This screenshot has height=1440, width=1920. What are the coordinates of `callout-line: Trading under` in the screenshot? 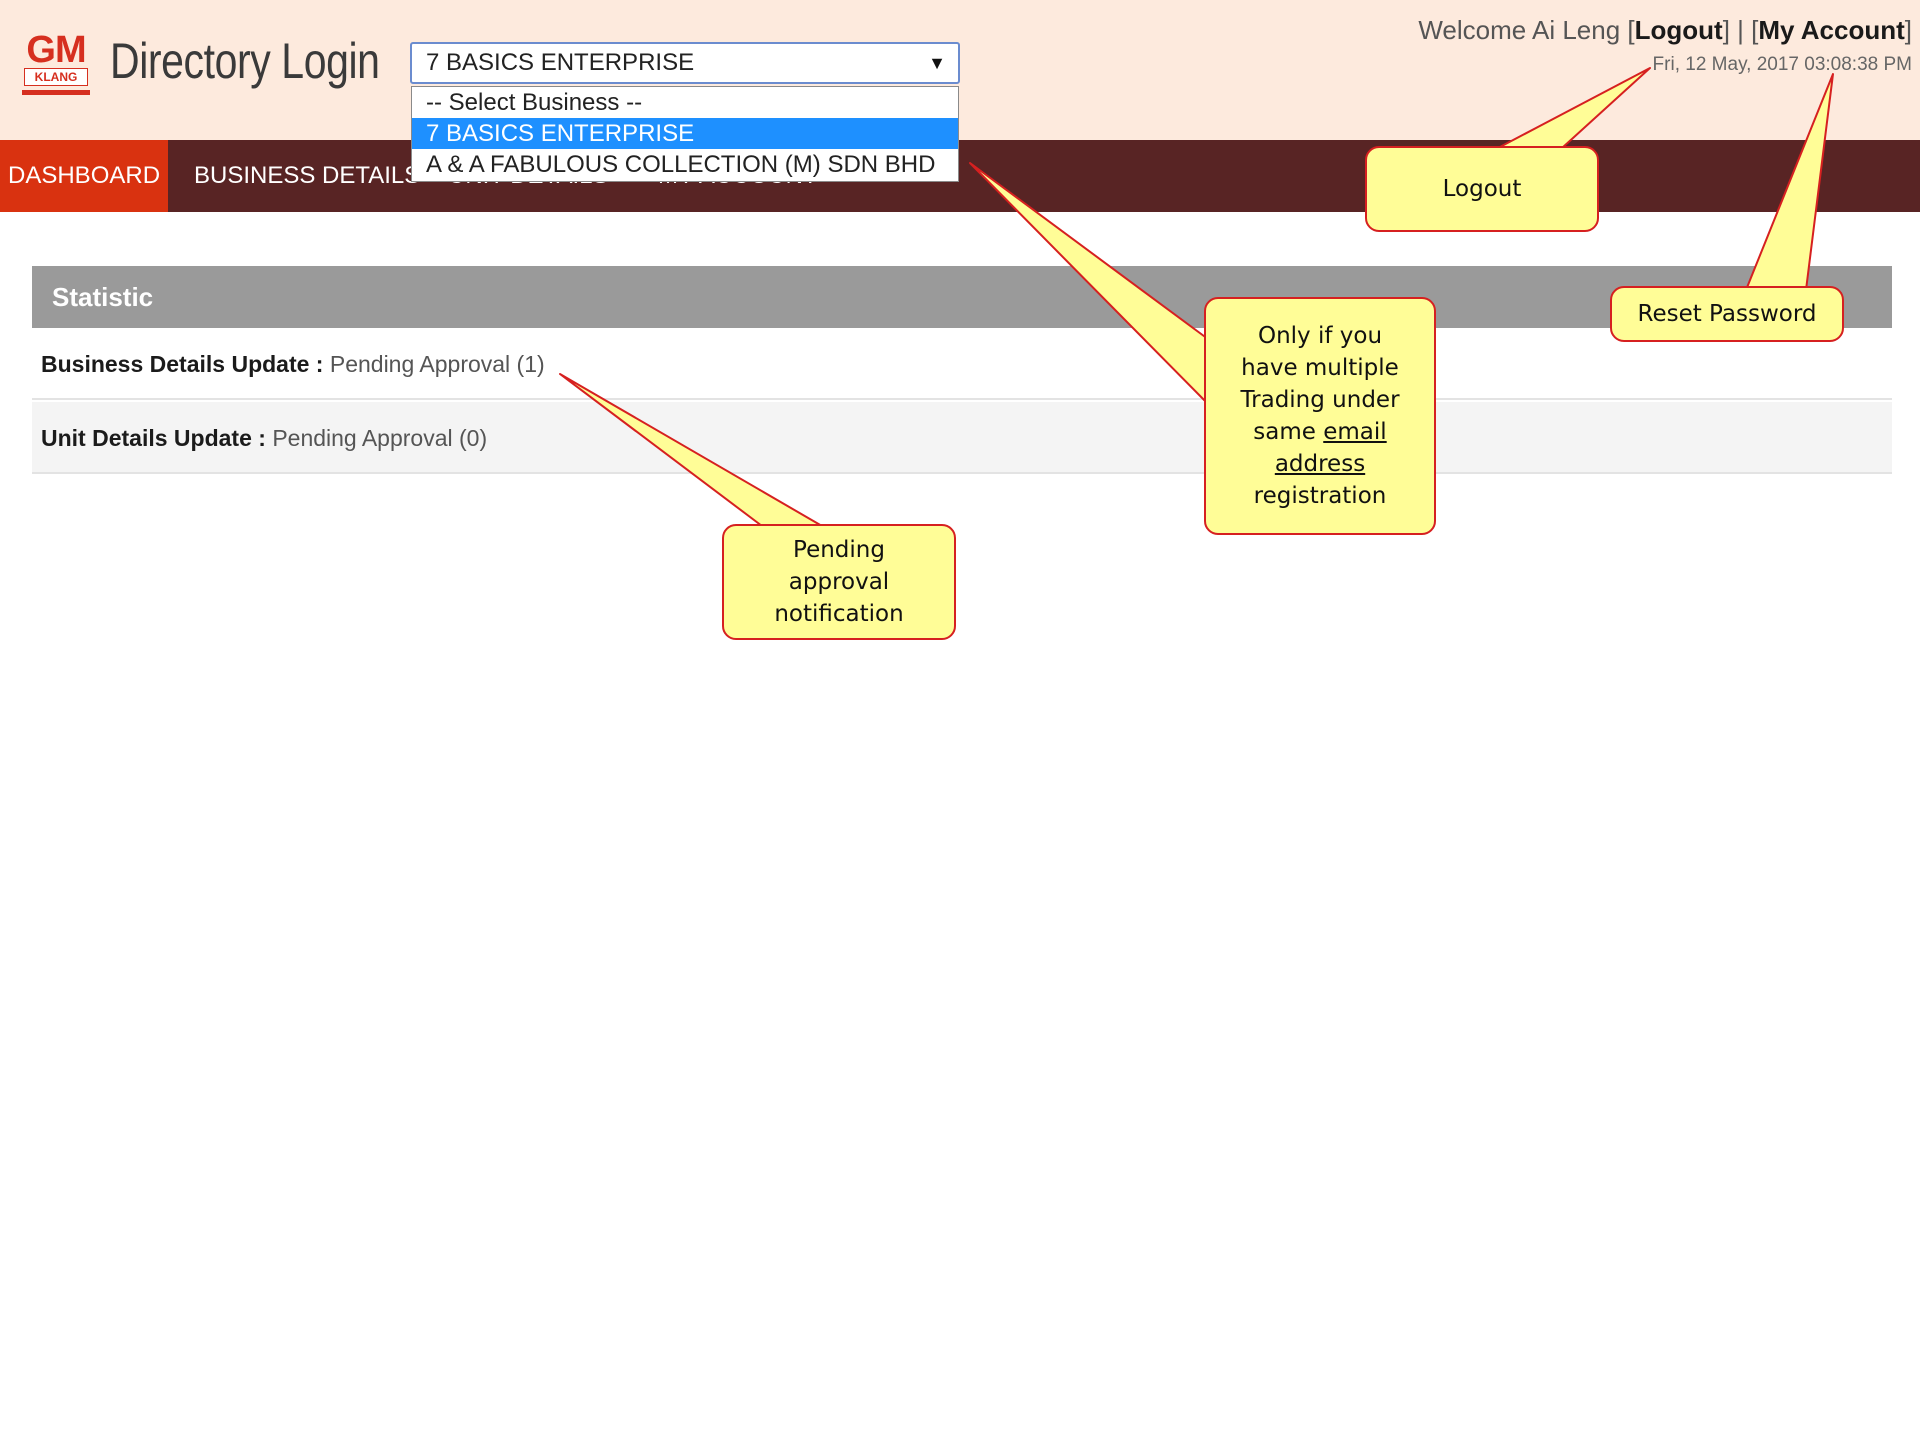 It's located at (1320, 400).